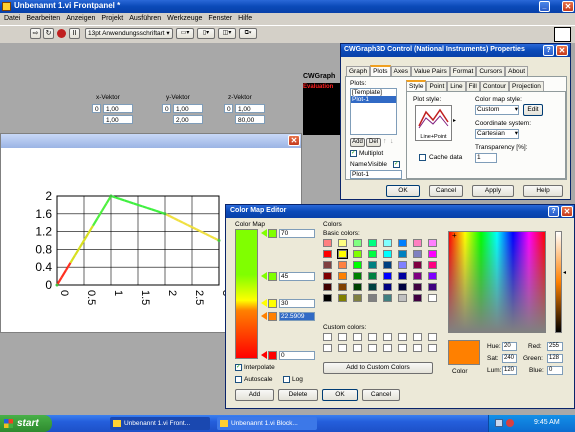 The width and height of the screenshot is (575, 432). I want to click on color-spectrum, so click(497, 282).